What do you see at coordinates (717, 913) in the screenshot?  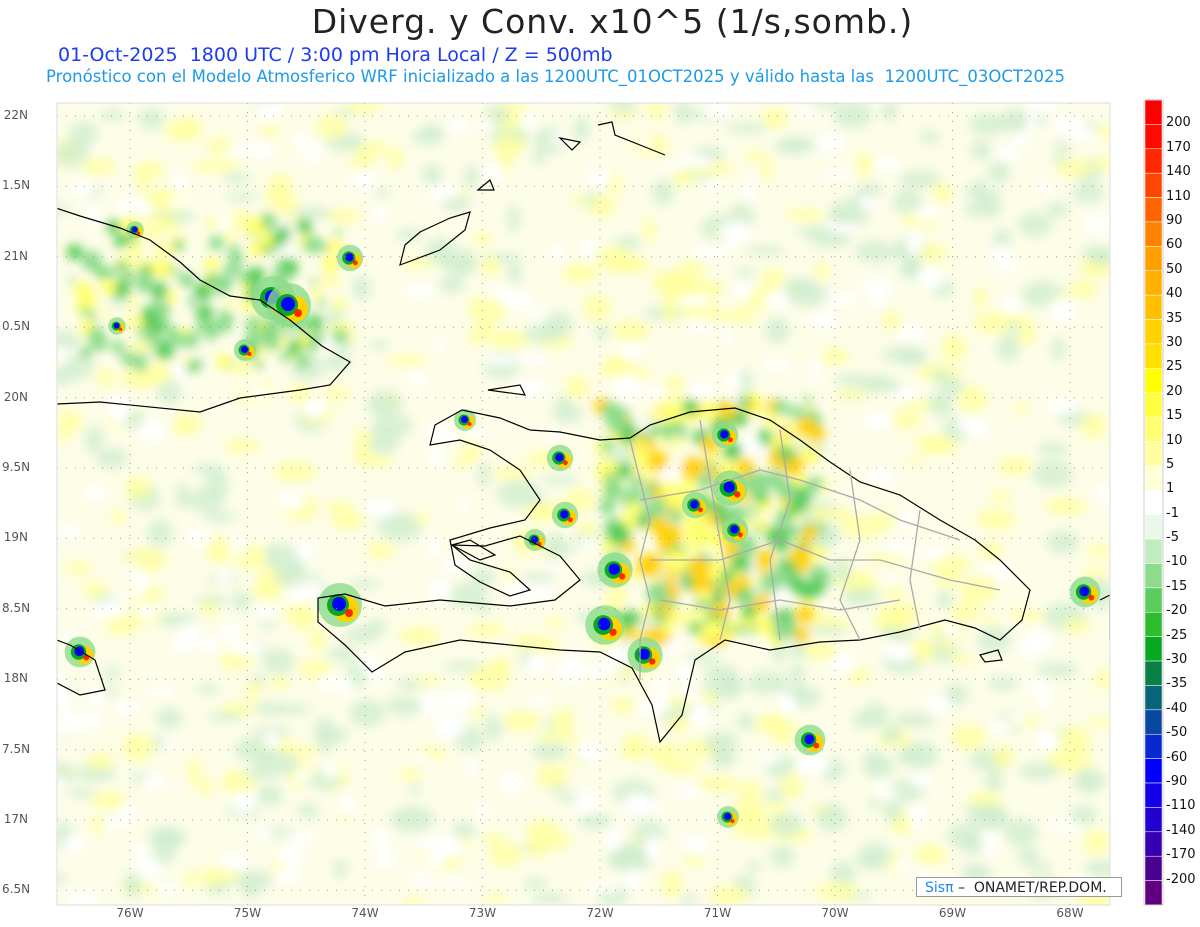 I see `lon-label: 71W` at bounding box center [717, 913].